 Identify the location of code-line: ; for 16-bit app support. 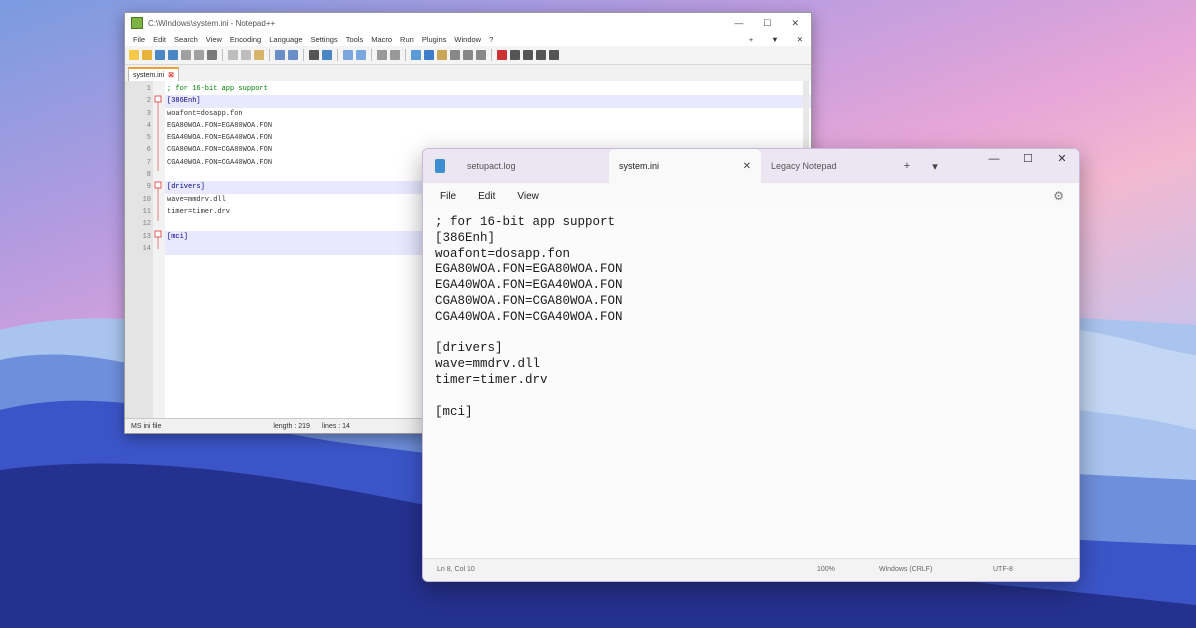
(217, 89).